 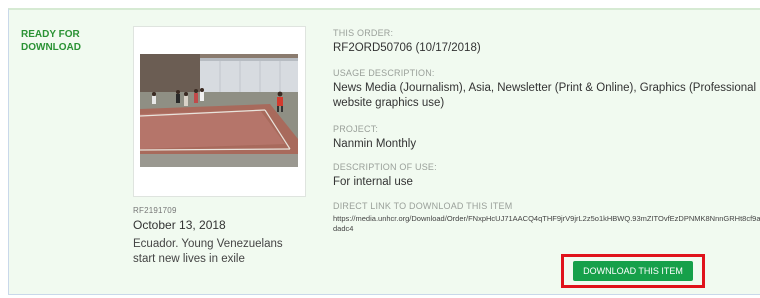 I want to click on item-id: RF2191709, so click(x=155, y=210).